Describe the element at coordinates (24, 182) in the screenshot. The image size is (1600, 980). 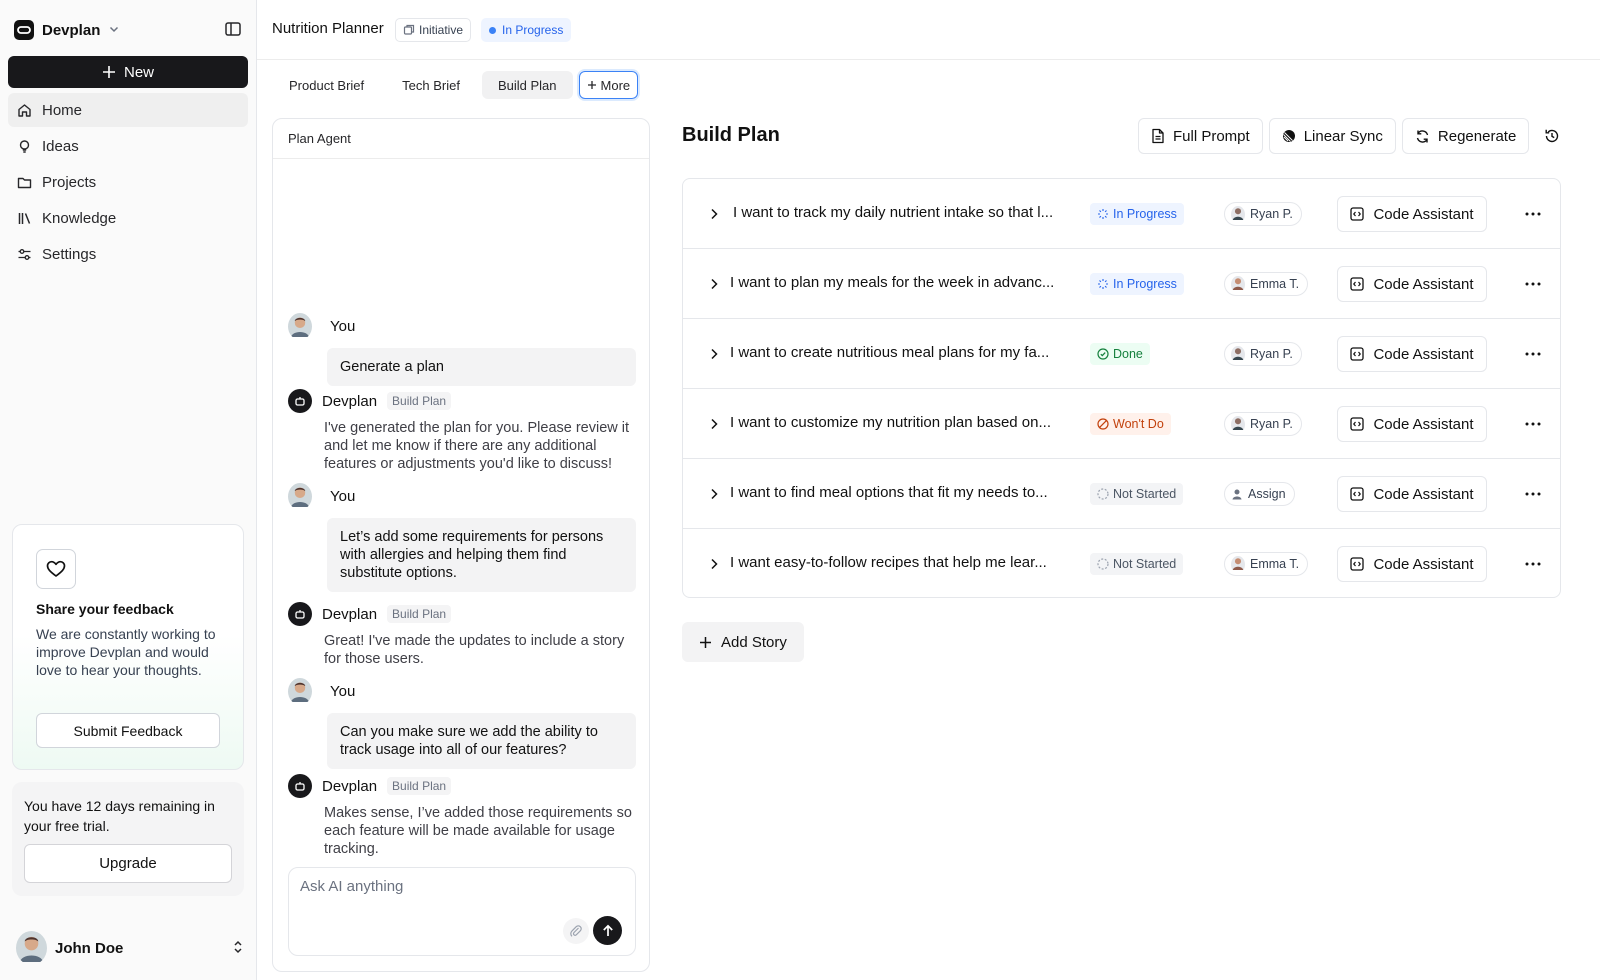
I see `folder-icon` at that location.